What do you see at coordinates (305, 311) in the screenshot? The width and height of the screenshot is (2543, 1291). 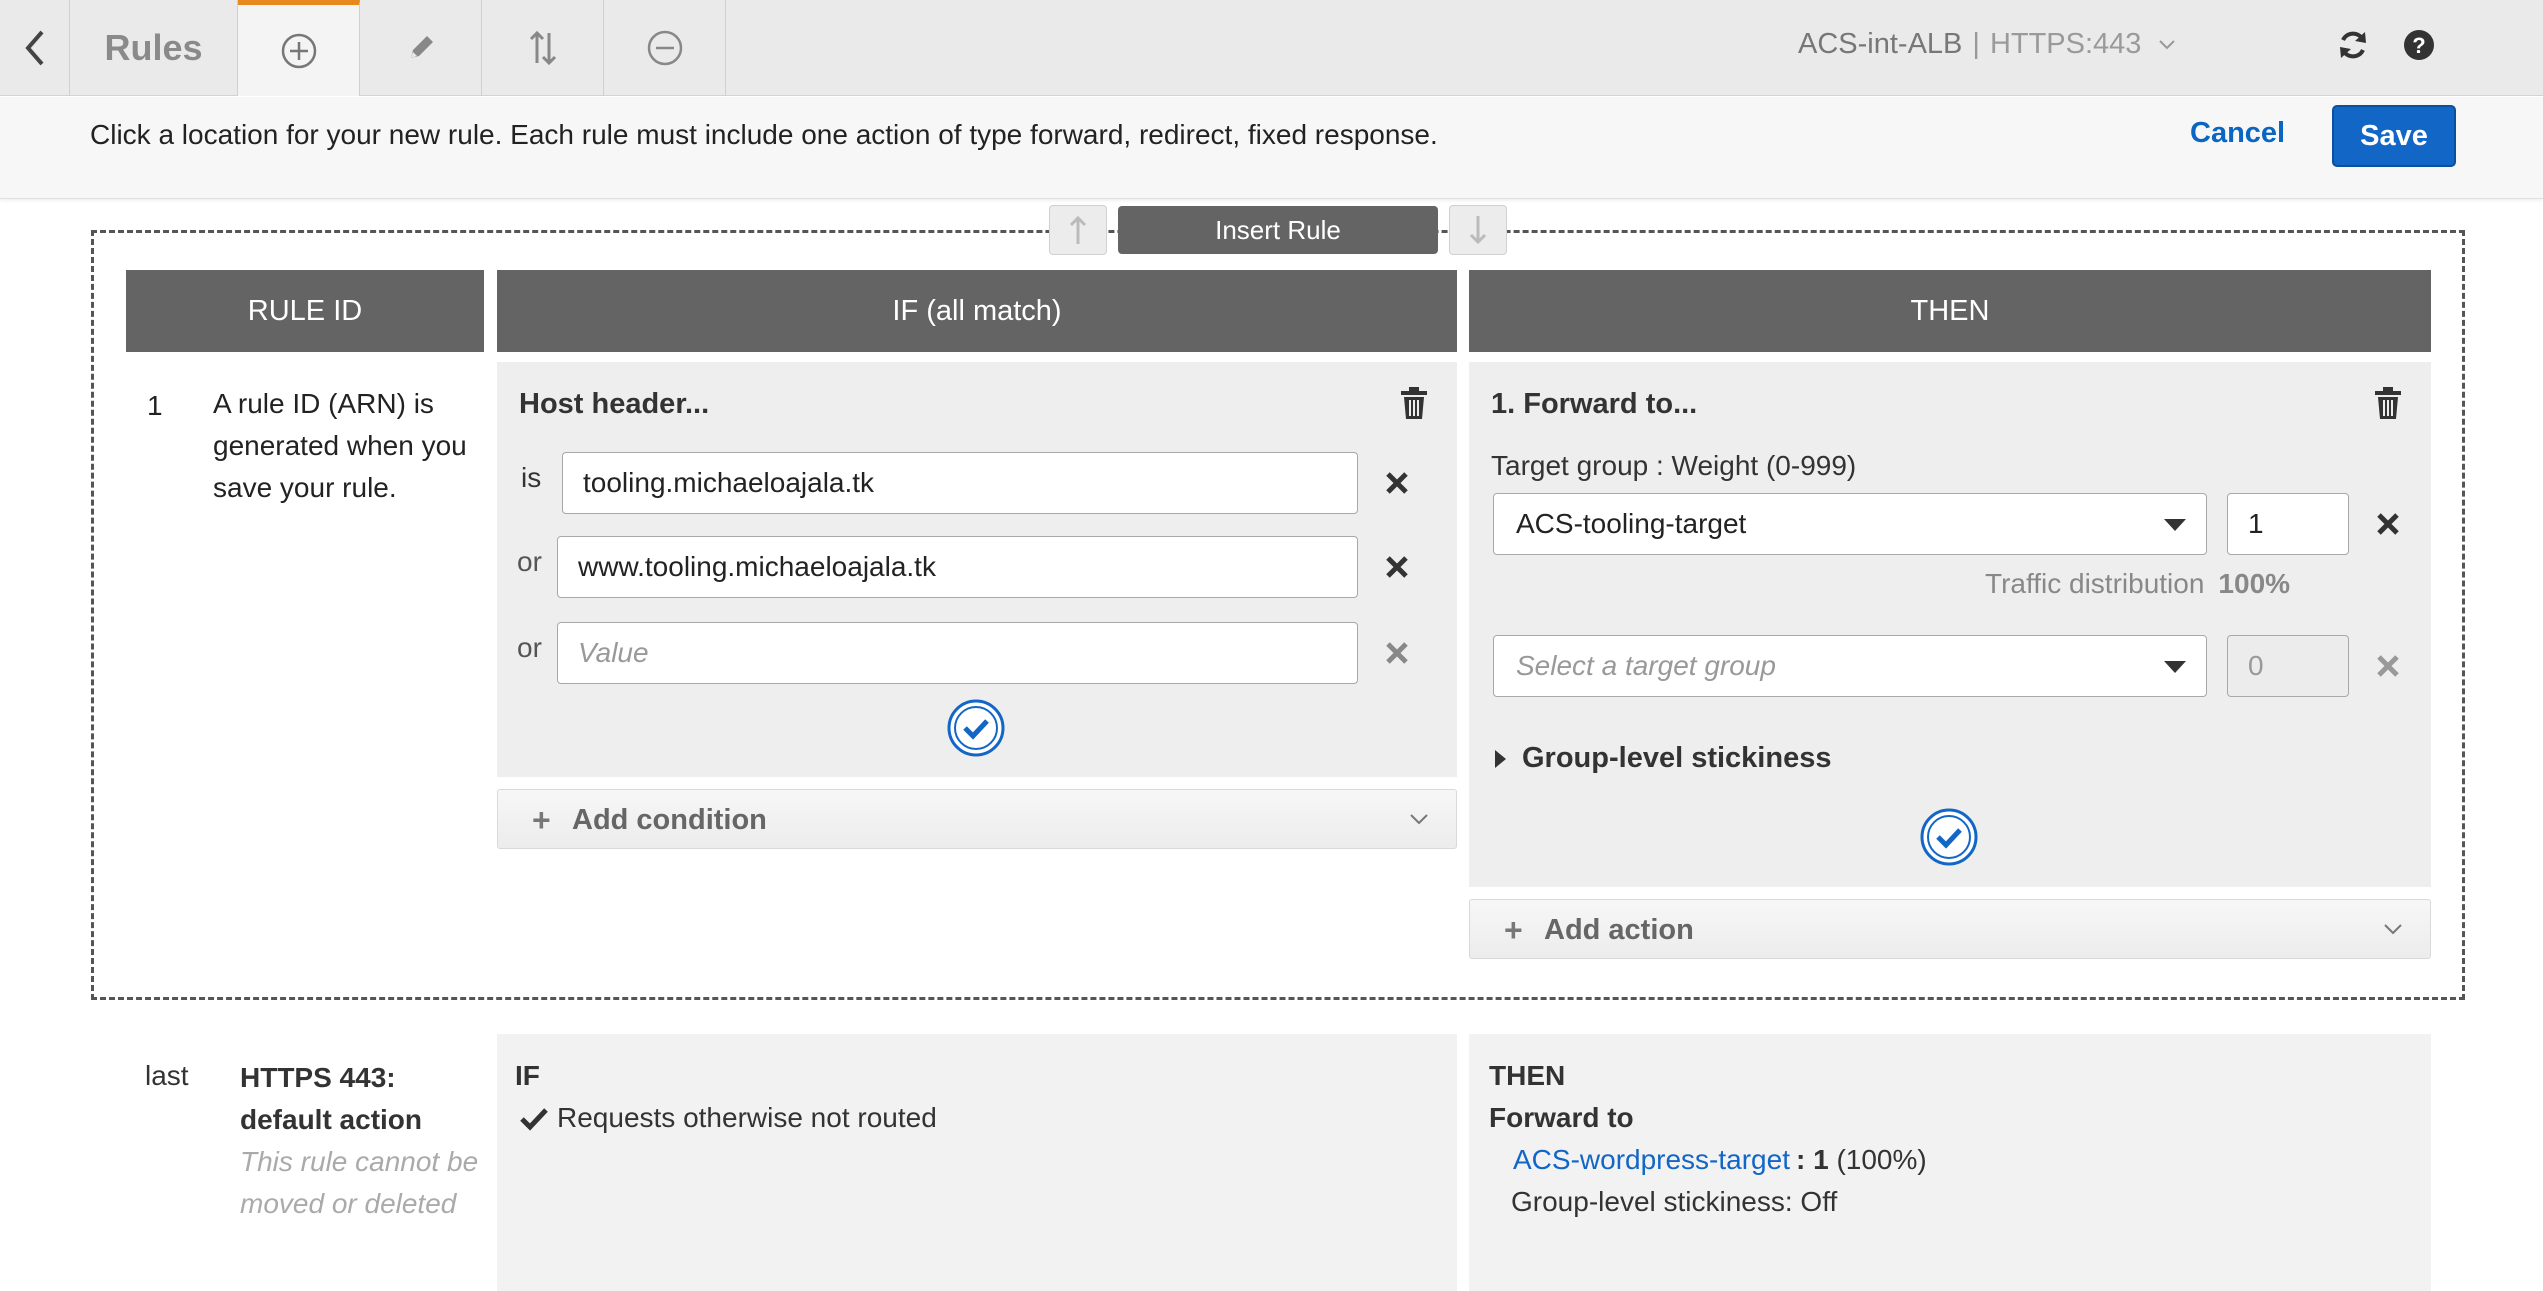 I see `column-header-rule-id: RULE ID` at bounding box center [305, 311].